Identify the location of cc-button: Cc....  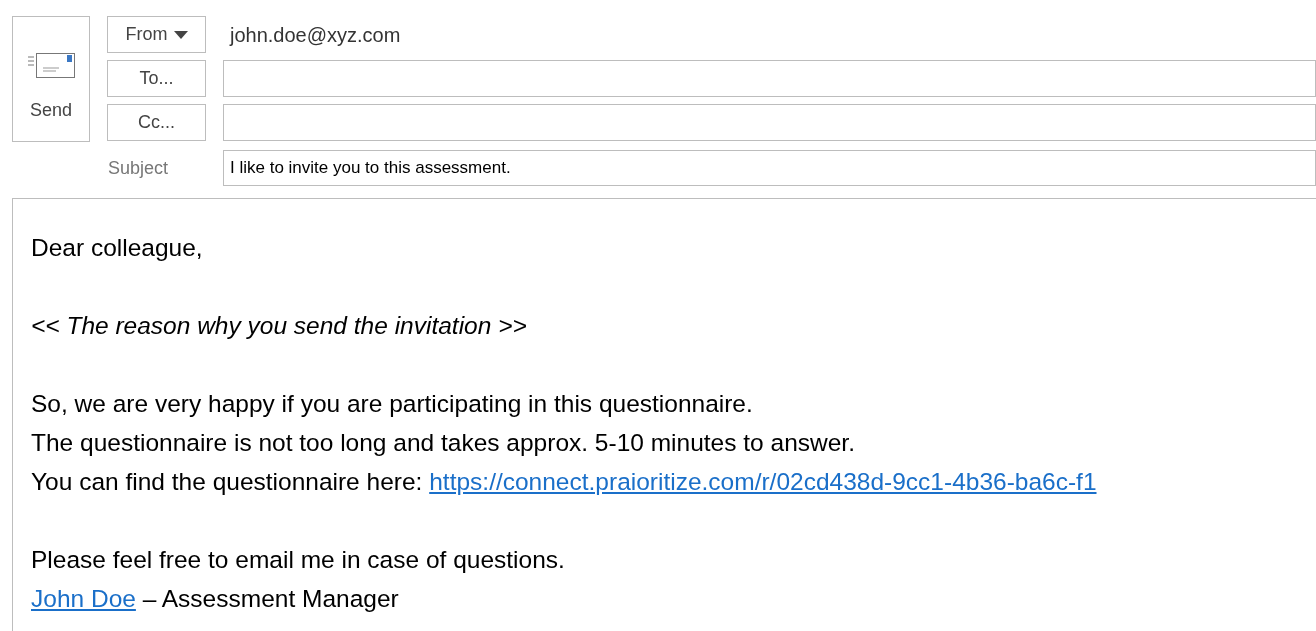
(156, 122).